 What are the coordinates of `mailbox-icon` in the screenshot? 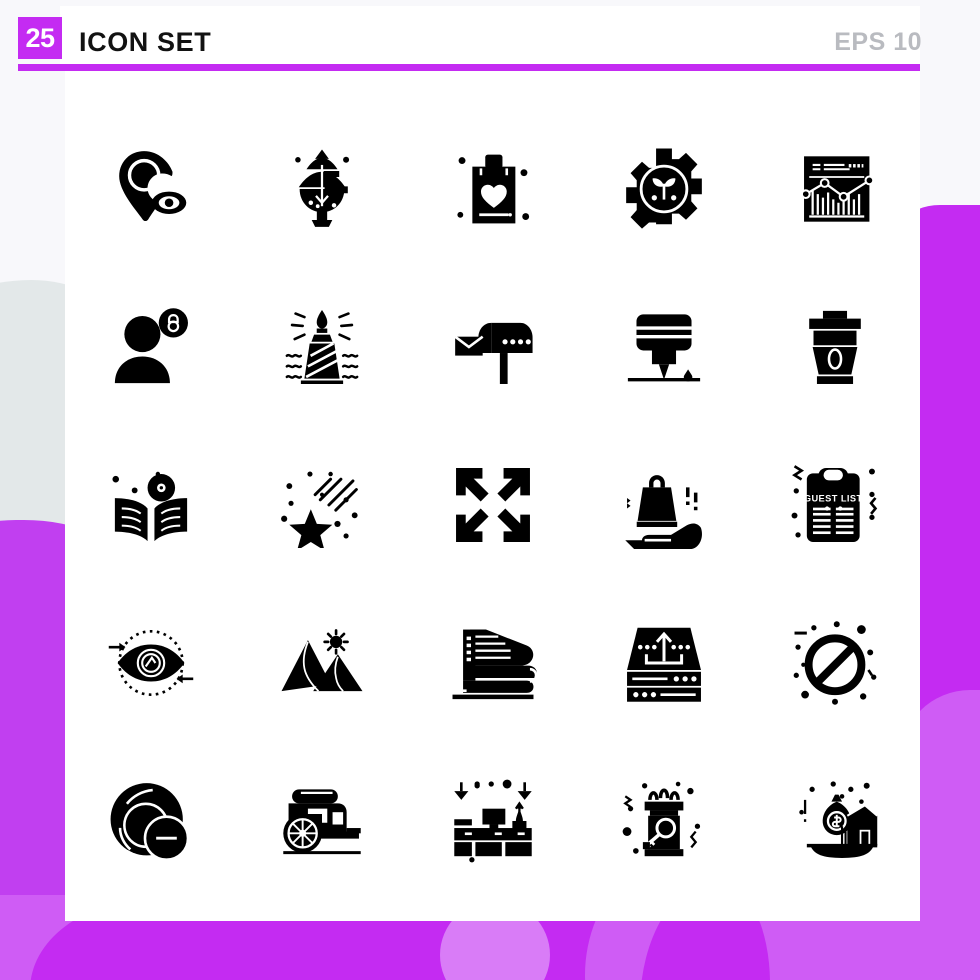 It's located at (493, 353).